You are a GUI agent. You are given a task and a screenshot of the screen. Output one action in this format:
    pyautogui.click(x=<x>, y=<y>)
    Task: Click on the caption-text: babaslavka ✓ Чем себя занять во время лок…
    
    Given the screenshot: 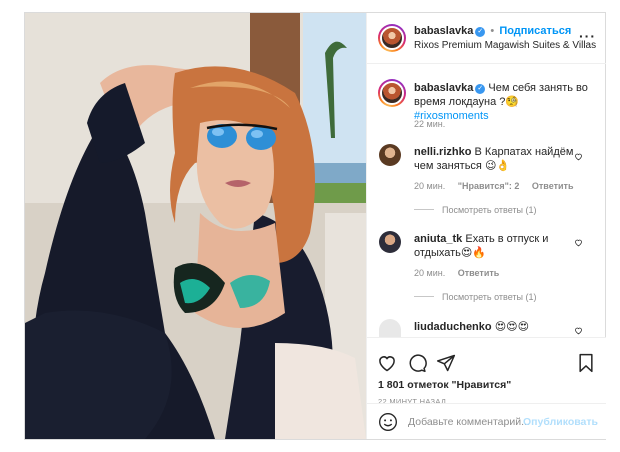 What is the action you would take?
    pyautogui.click(x=504, y=102)
    